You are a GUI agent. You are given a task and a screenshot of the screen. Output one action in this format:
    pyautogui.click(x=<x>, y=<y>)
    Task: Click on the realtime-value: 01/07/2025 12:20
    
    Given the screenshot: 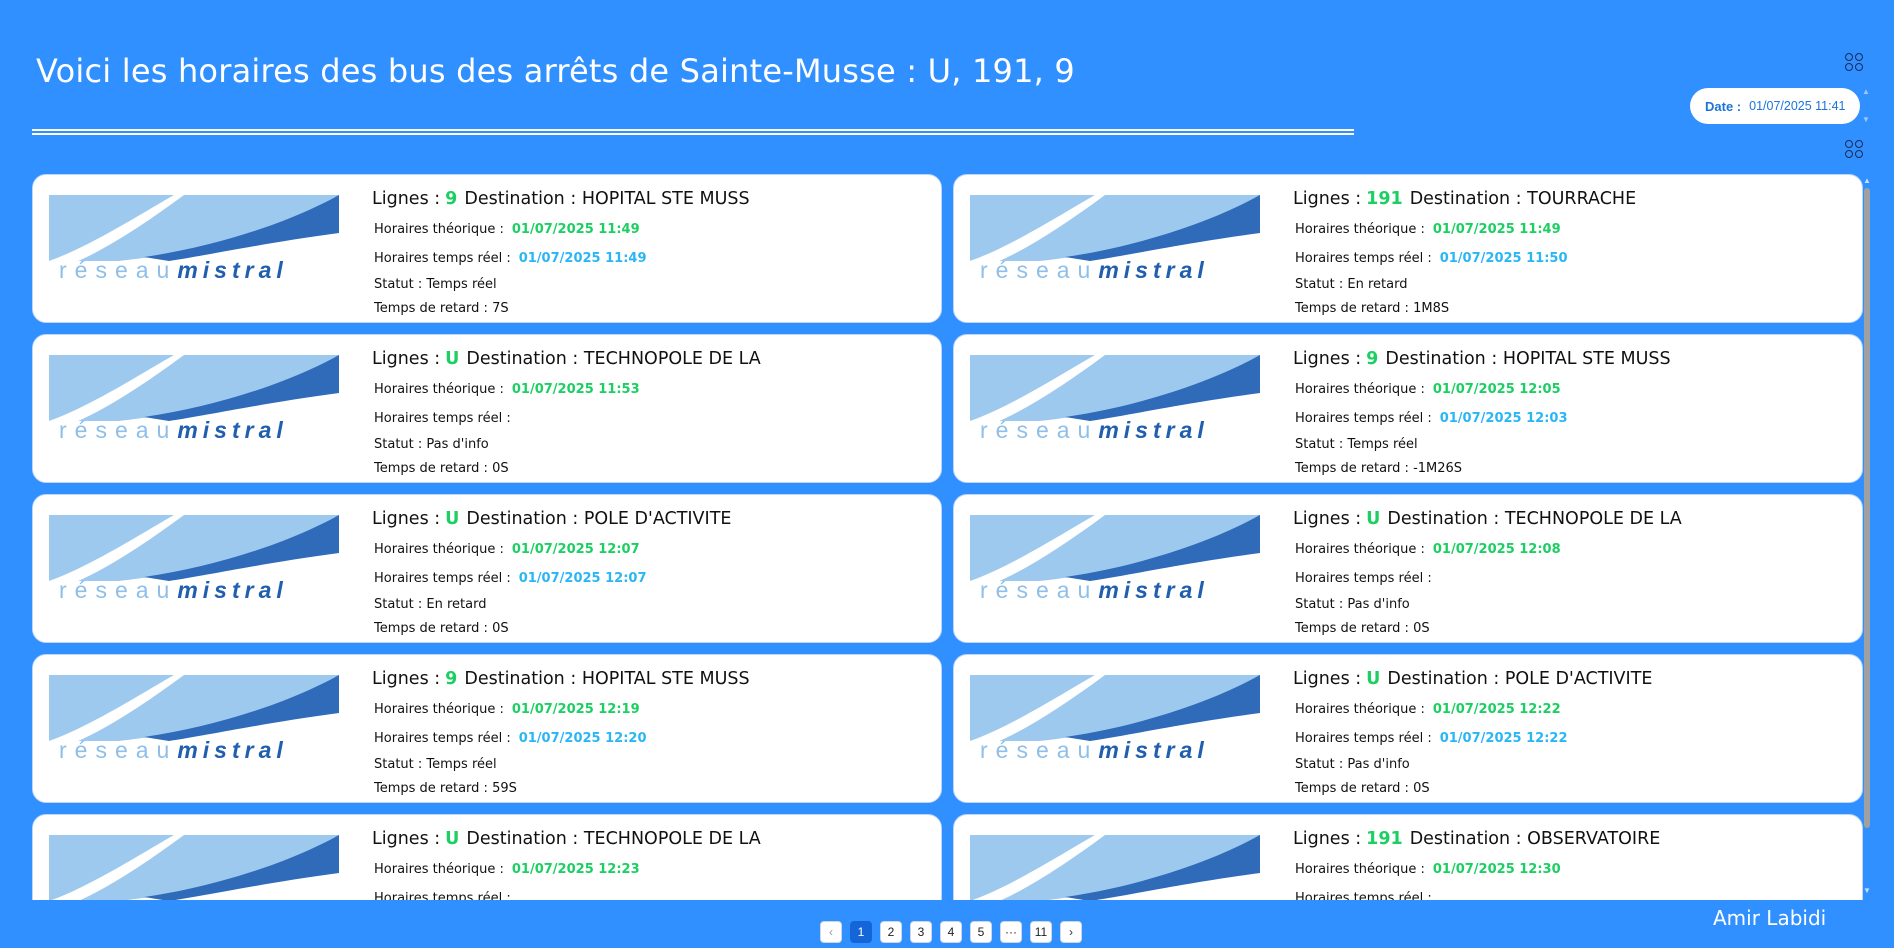 What is the action you would take?
    pyautogui.click(x=582, y=738)
    